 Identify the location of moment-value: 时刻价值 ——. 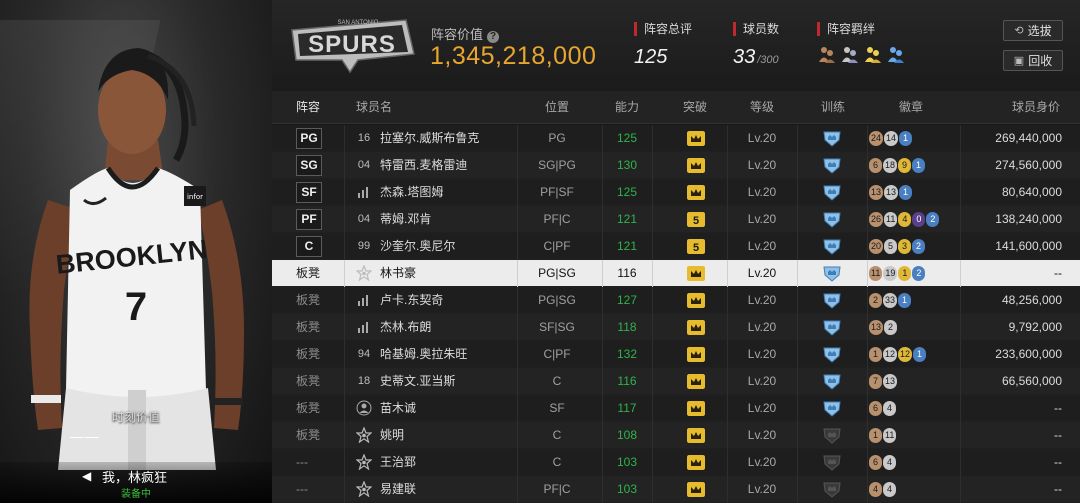
(136, 426).